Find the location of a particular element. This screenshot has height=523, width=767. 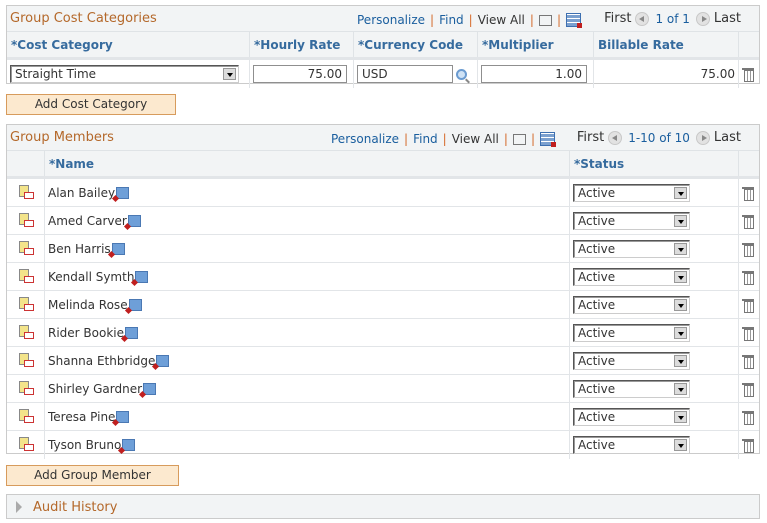

column-hourly-rate: *Hourly Rate is located at coordinates (302, 44).